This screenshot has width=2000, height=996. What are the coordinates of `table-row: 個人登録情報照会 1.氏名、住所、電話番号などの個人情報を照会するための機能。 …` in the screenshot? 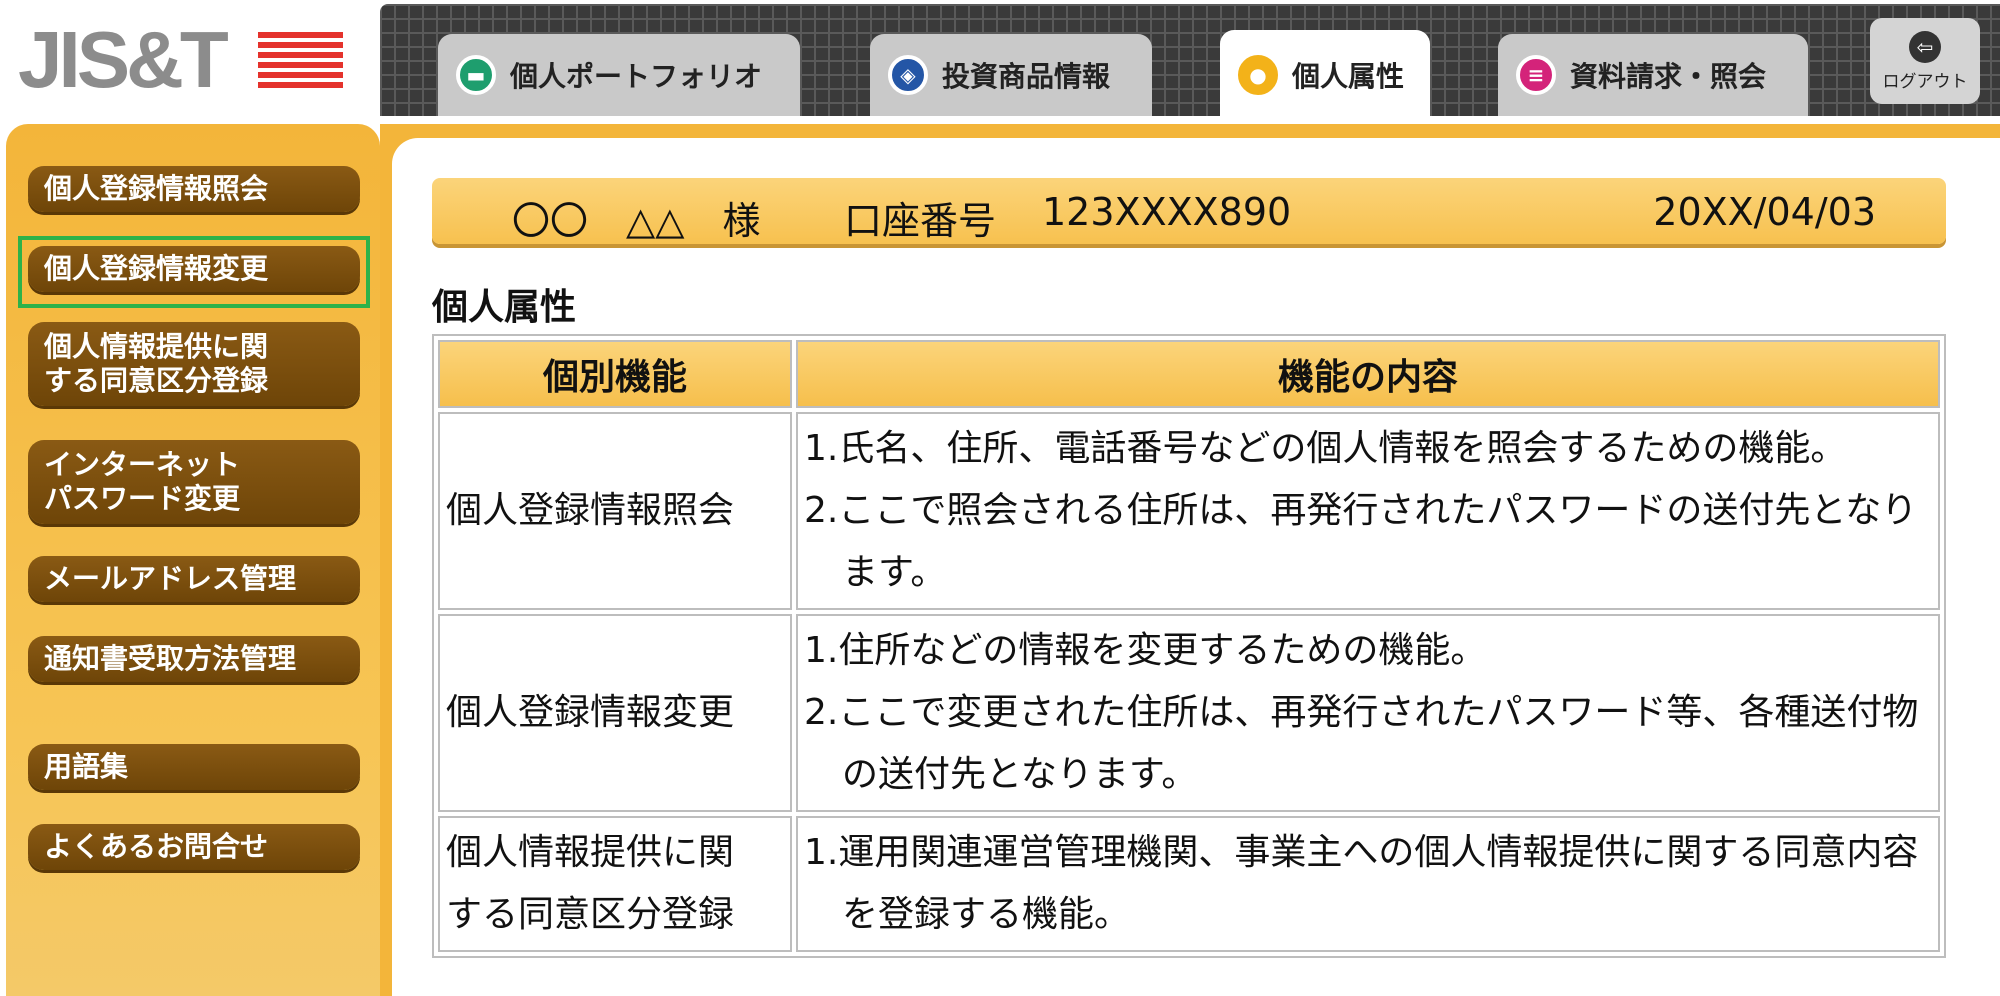 It's located at (1189, 511).